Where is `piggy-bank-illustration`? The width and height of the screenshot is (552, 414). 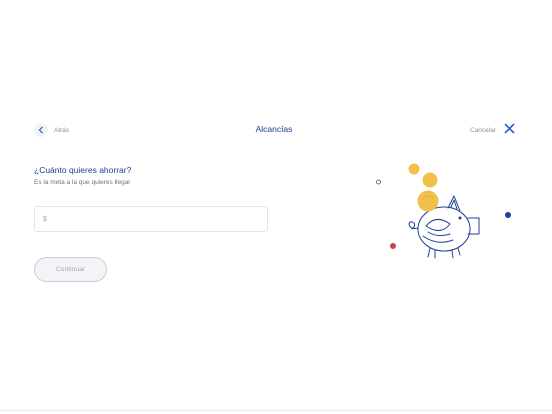 piggy-bank-illustration is located at coordinates (443, 213).